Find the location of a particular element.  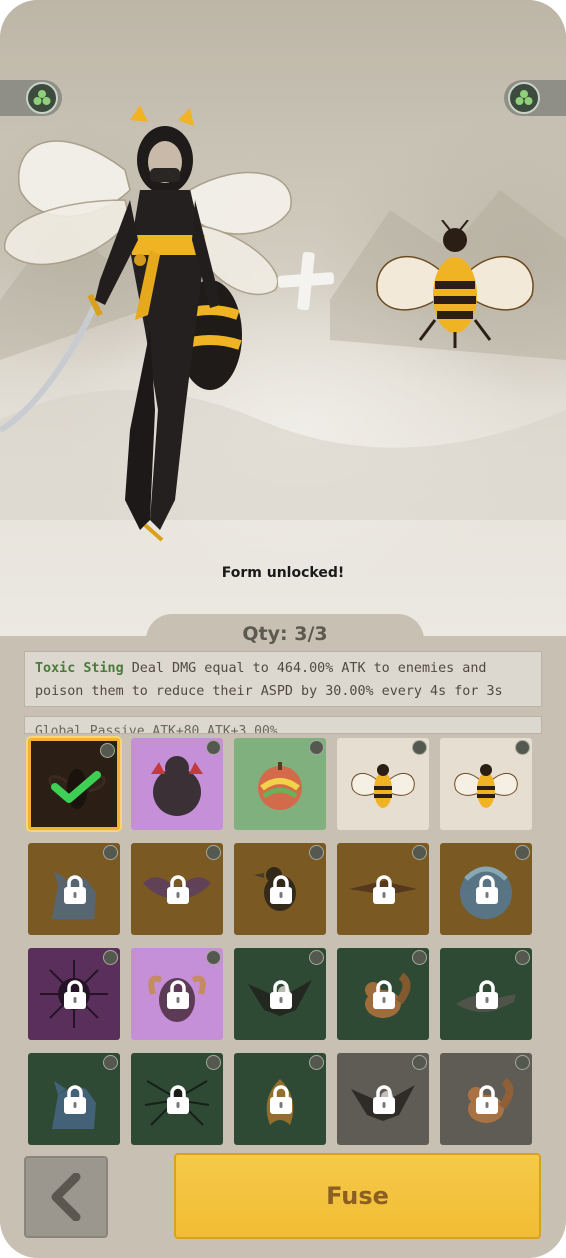

three-leaf-icon is located at coordinates (524, 98).